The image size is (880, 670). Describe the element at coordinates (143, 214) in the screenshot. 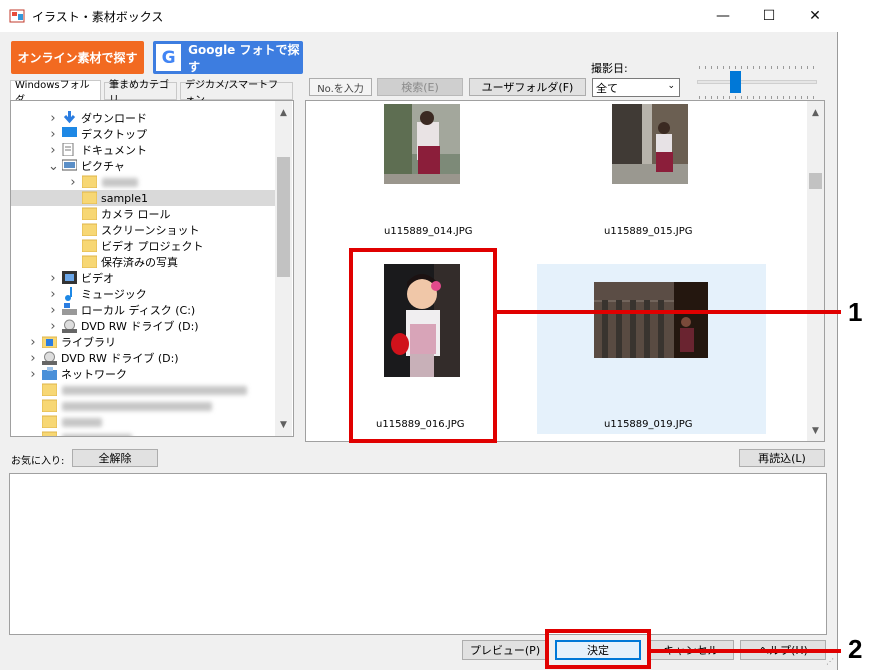

I see `tree-item: カメラ ロール` at that location.